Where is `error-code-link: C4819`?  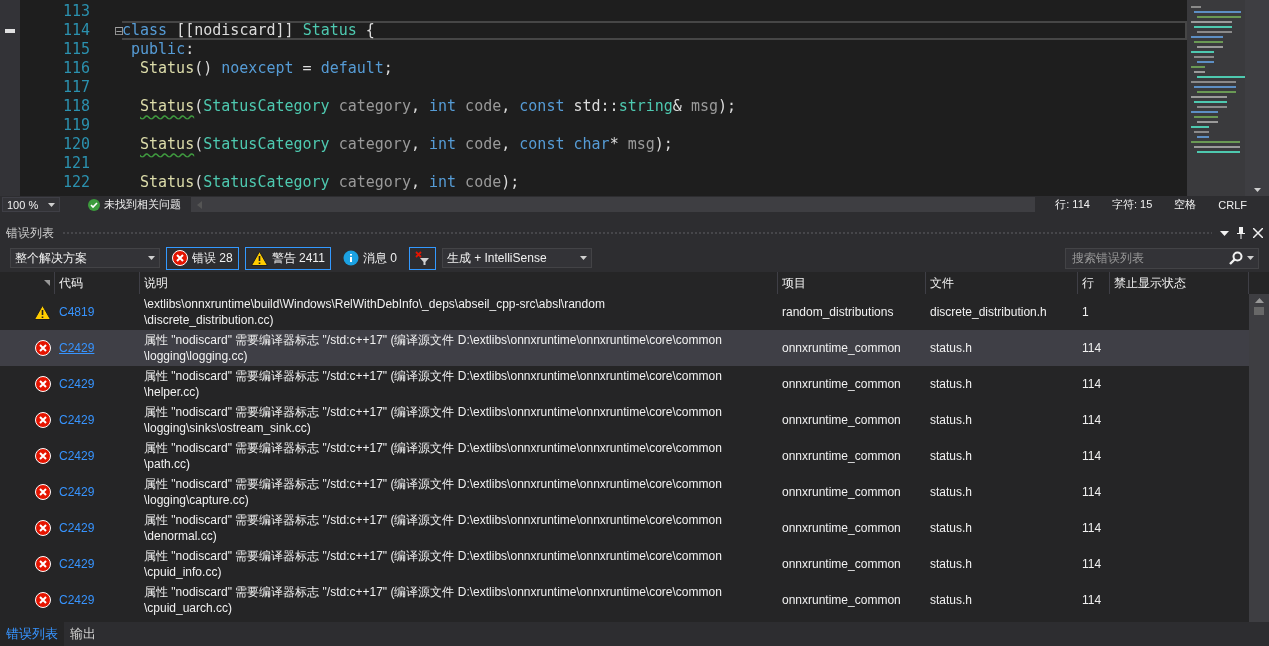
error-code-link: C4819 is located at coordinates (77, 312).